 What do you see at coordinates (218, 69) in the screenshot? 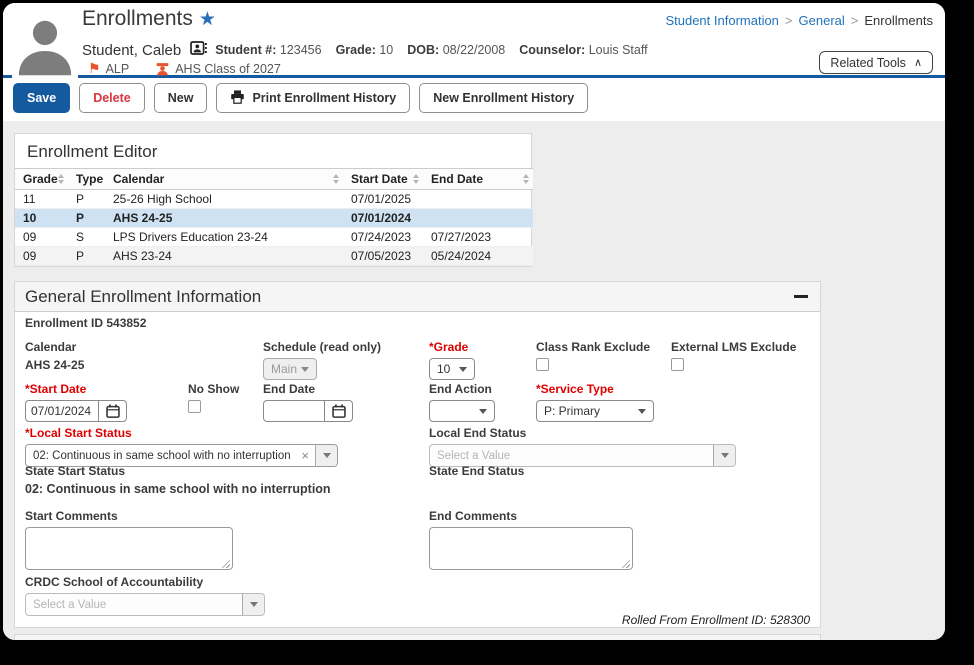
I see `flag-class-of-2027: AHS Class of 2027` at bounding box center [218, 69].